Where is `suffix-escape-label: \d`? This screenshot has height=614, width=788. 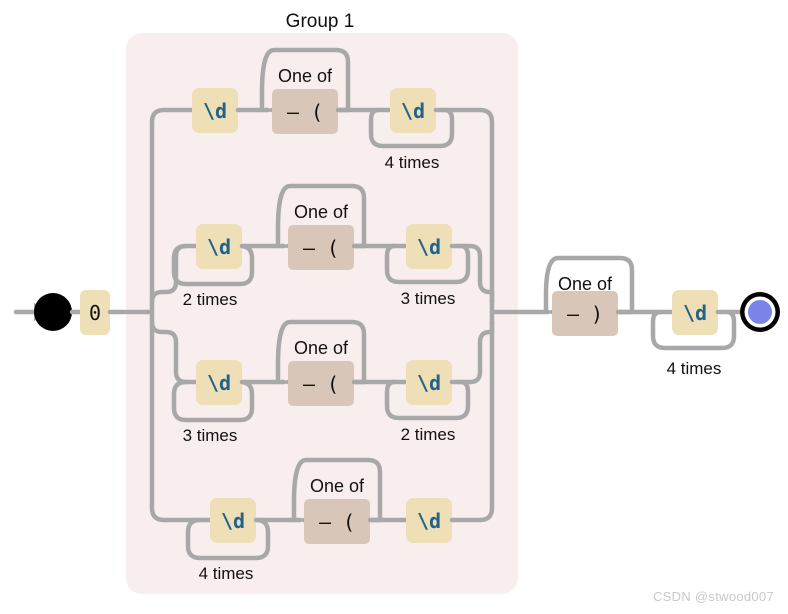
suffix-escape-label: \d is located at coordinates (695, 313).